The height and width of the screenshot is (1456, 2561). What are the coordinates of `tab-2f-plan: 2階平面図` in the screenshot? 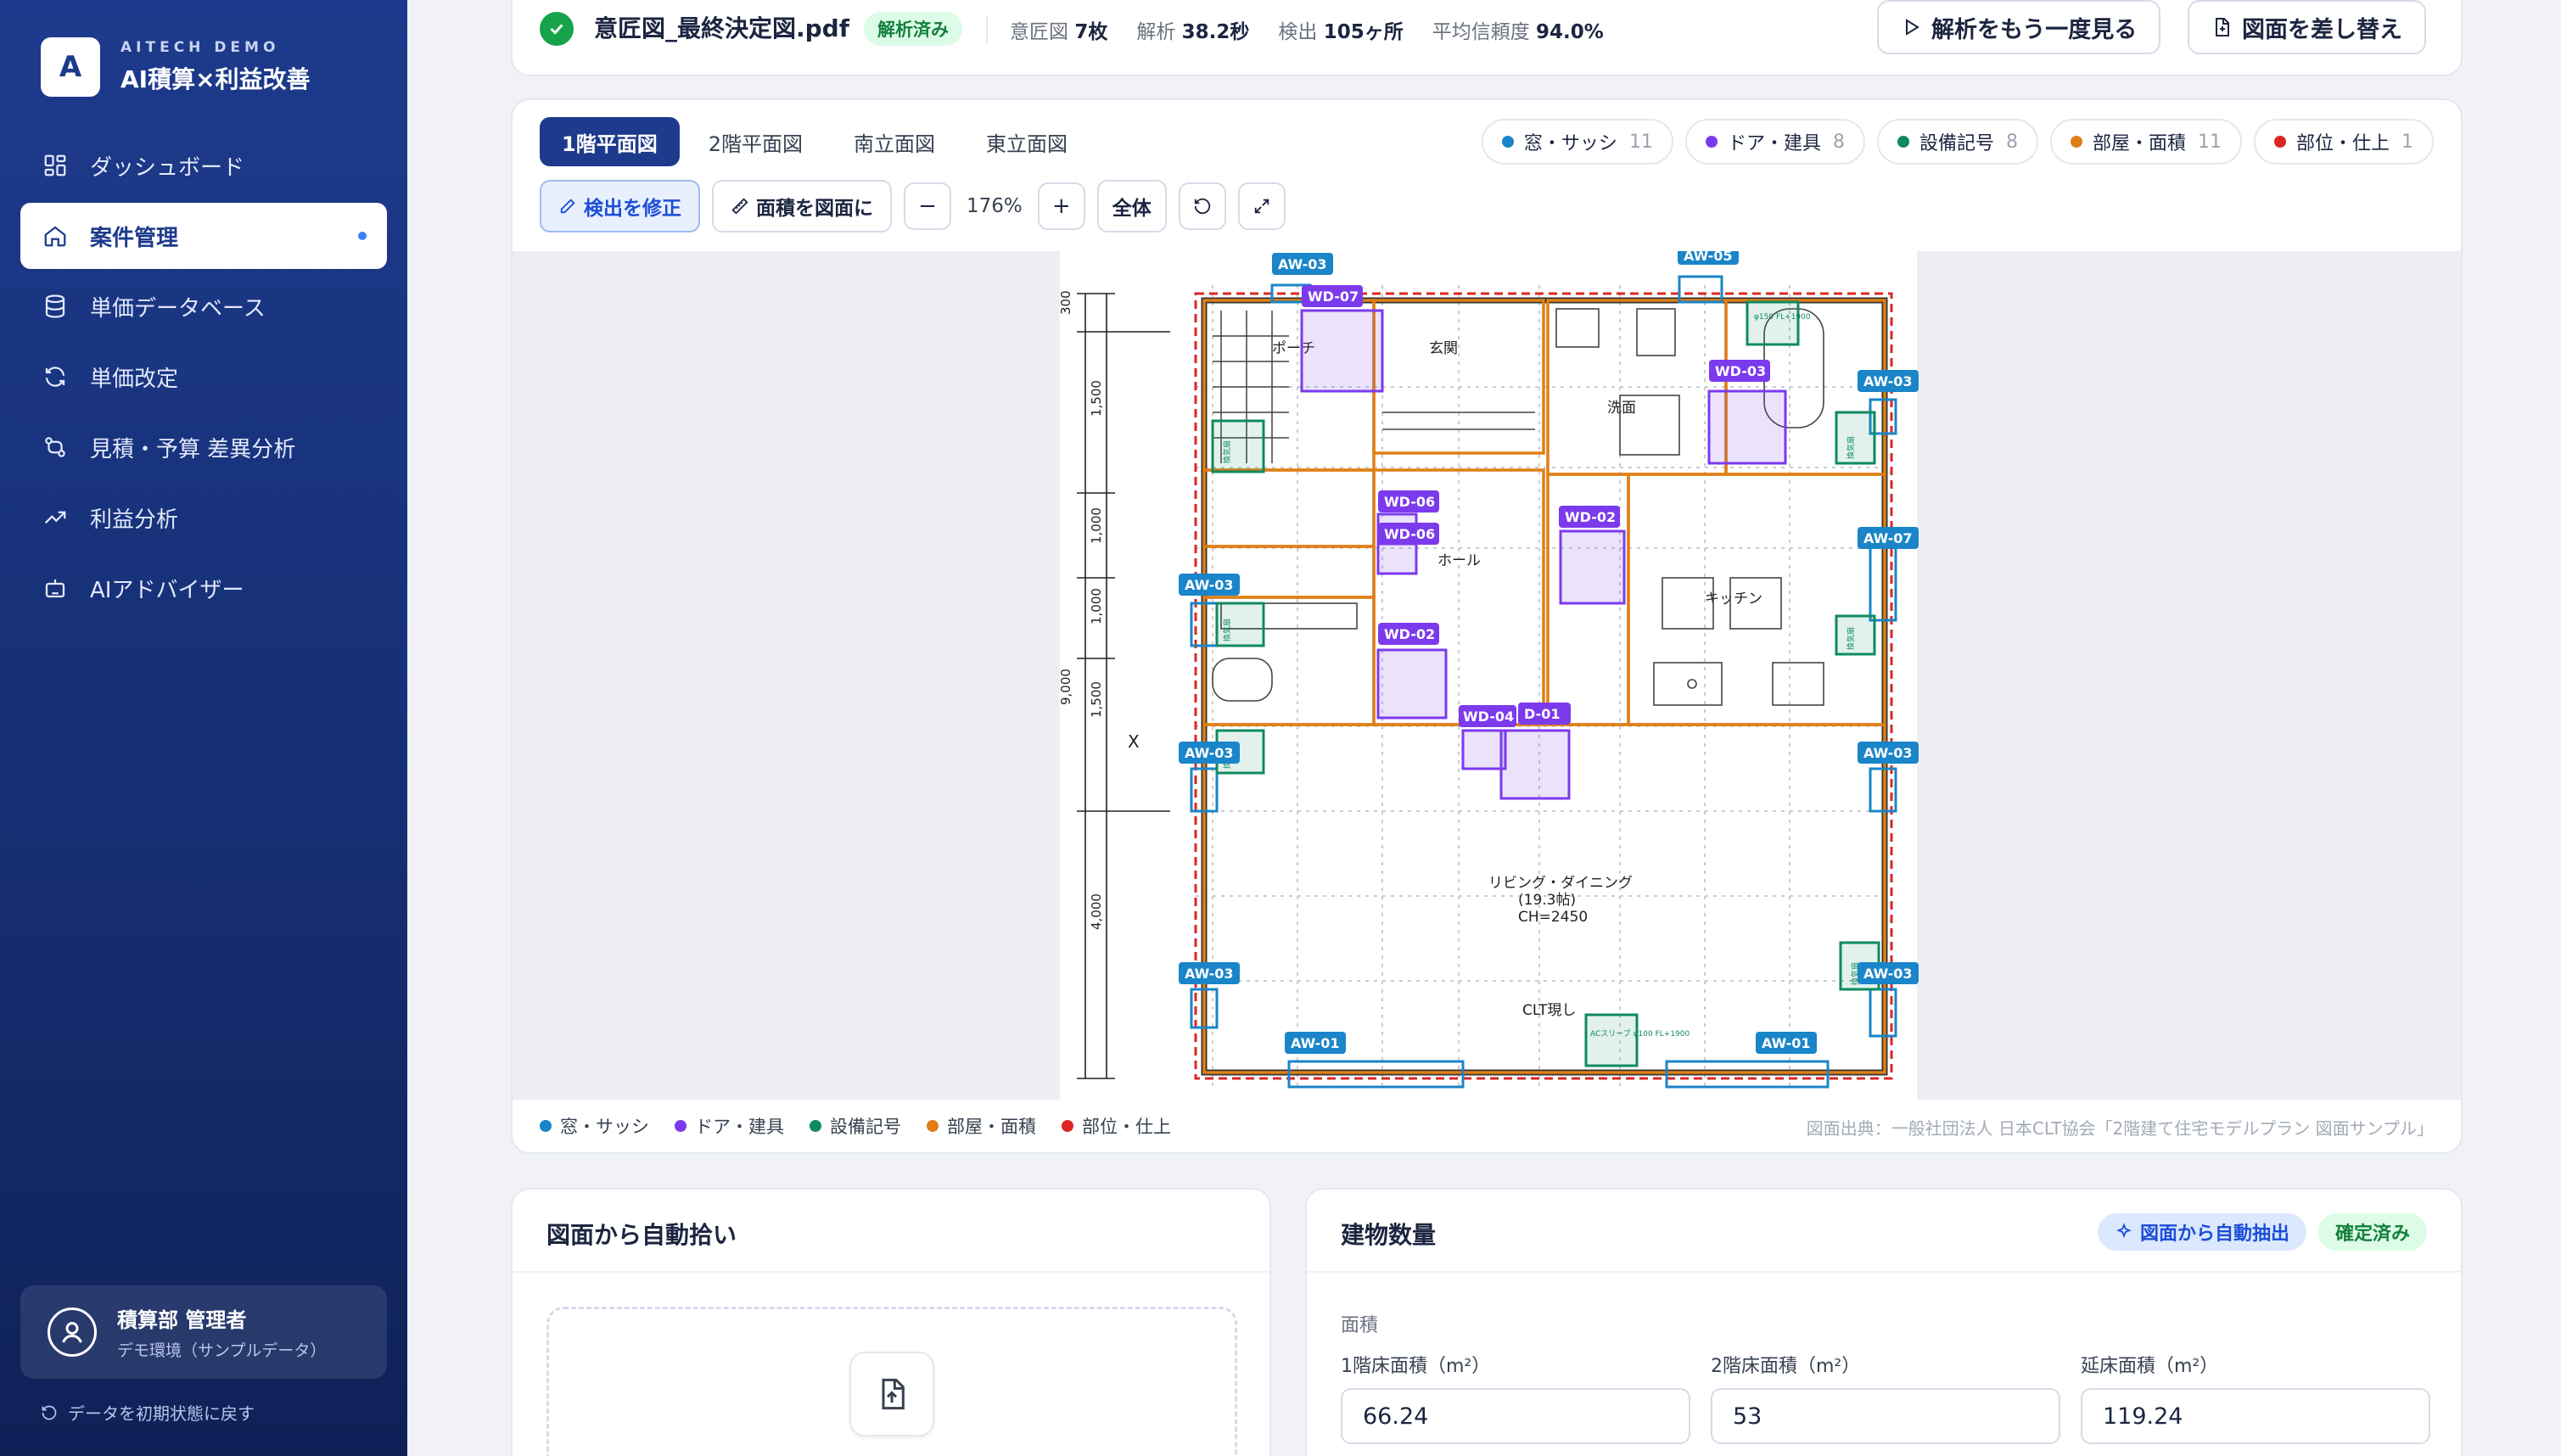 It's located at (755, 141).